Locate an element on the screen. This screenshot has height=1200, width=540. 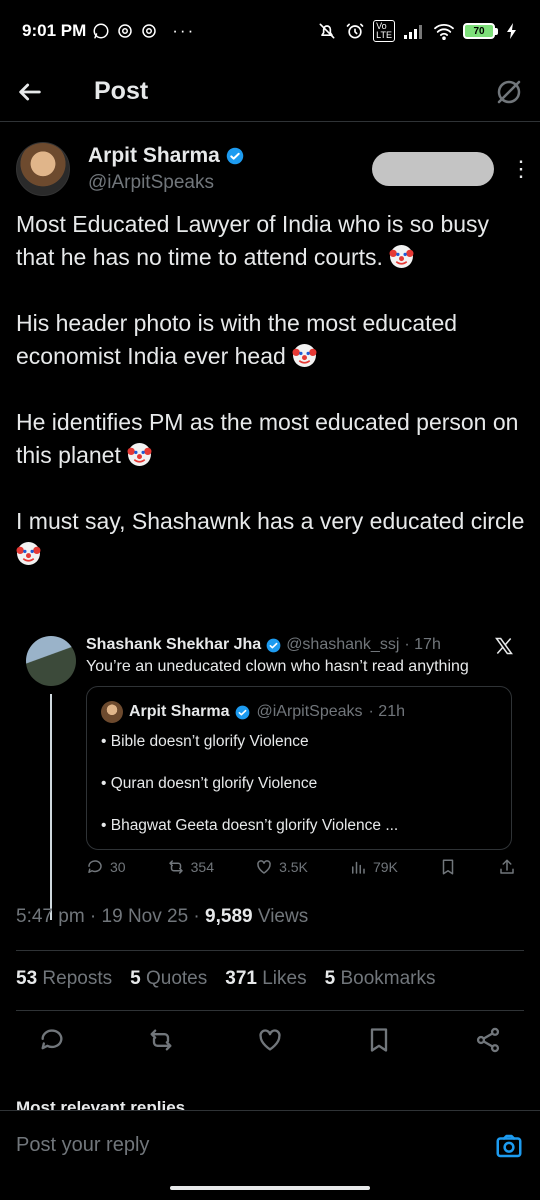
embedded-action-bar: 30 354 3.5K 79K is located at coordinates (301, 867).